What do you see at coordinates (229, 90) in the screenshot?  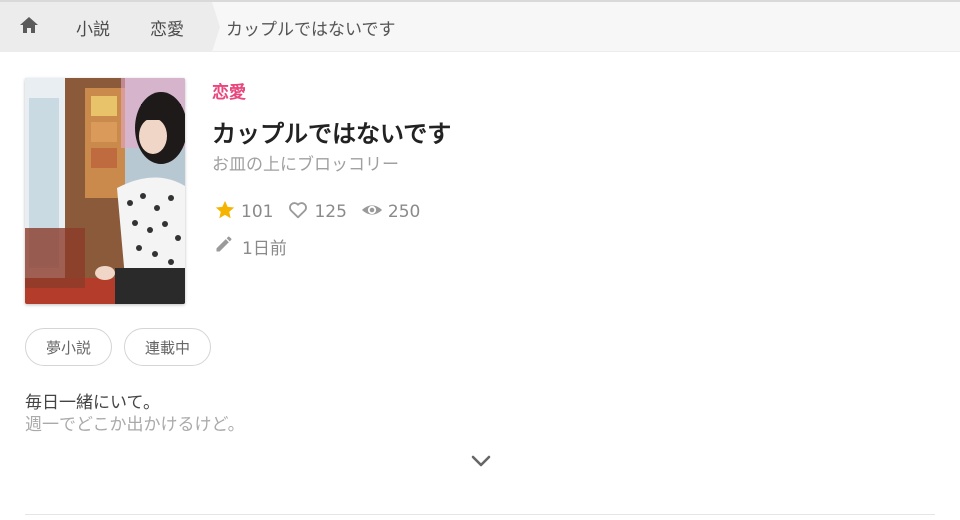 I see `genre-label: 恋愛` at bounding box center [229, 90].